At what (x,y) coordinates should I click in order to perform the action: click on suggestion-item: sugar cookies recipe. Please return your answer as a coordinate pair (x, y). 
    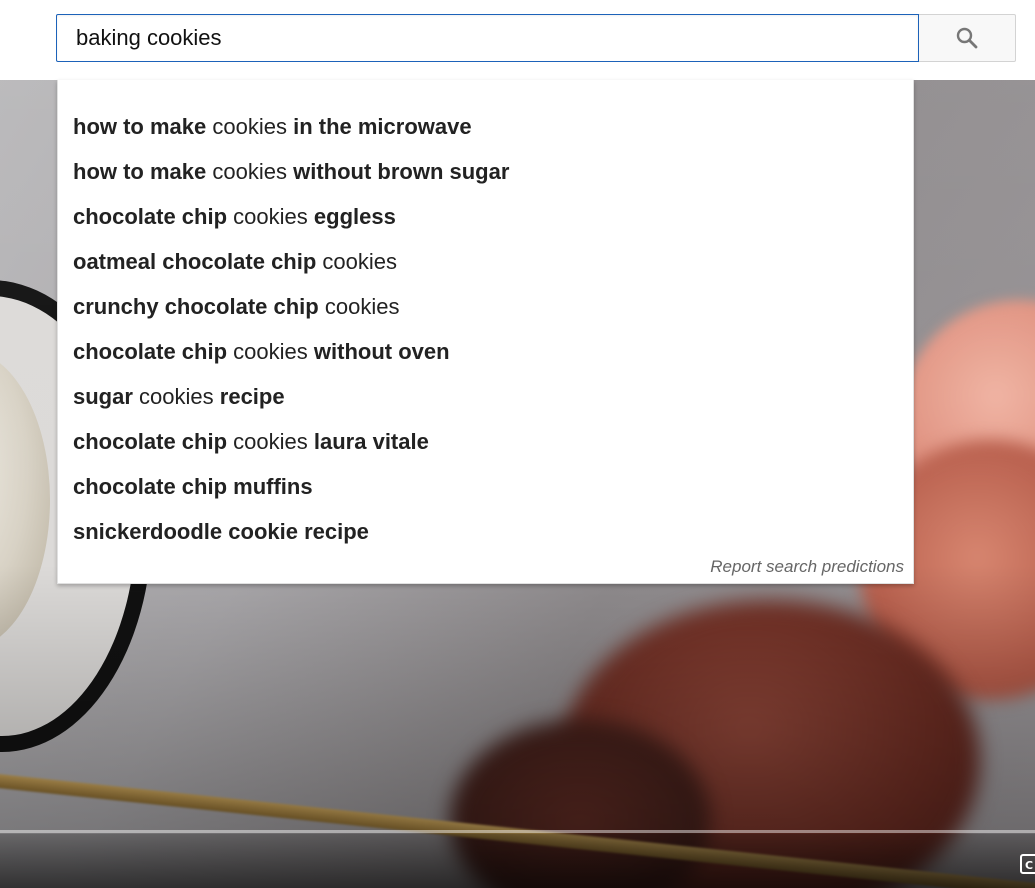
    Looking at the image, I should click on (485, 396).